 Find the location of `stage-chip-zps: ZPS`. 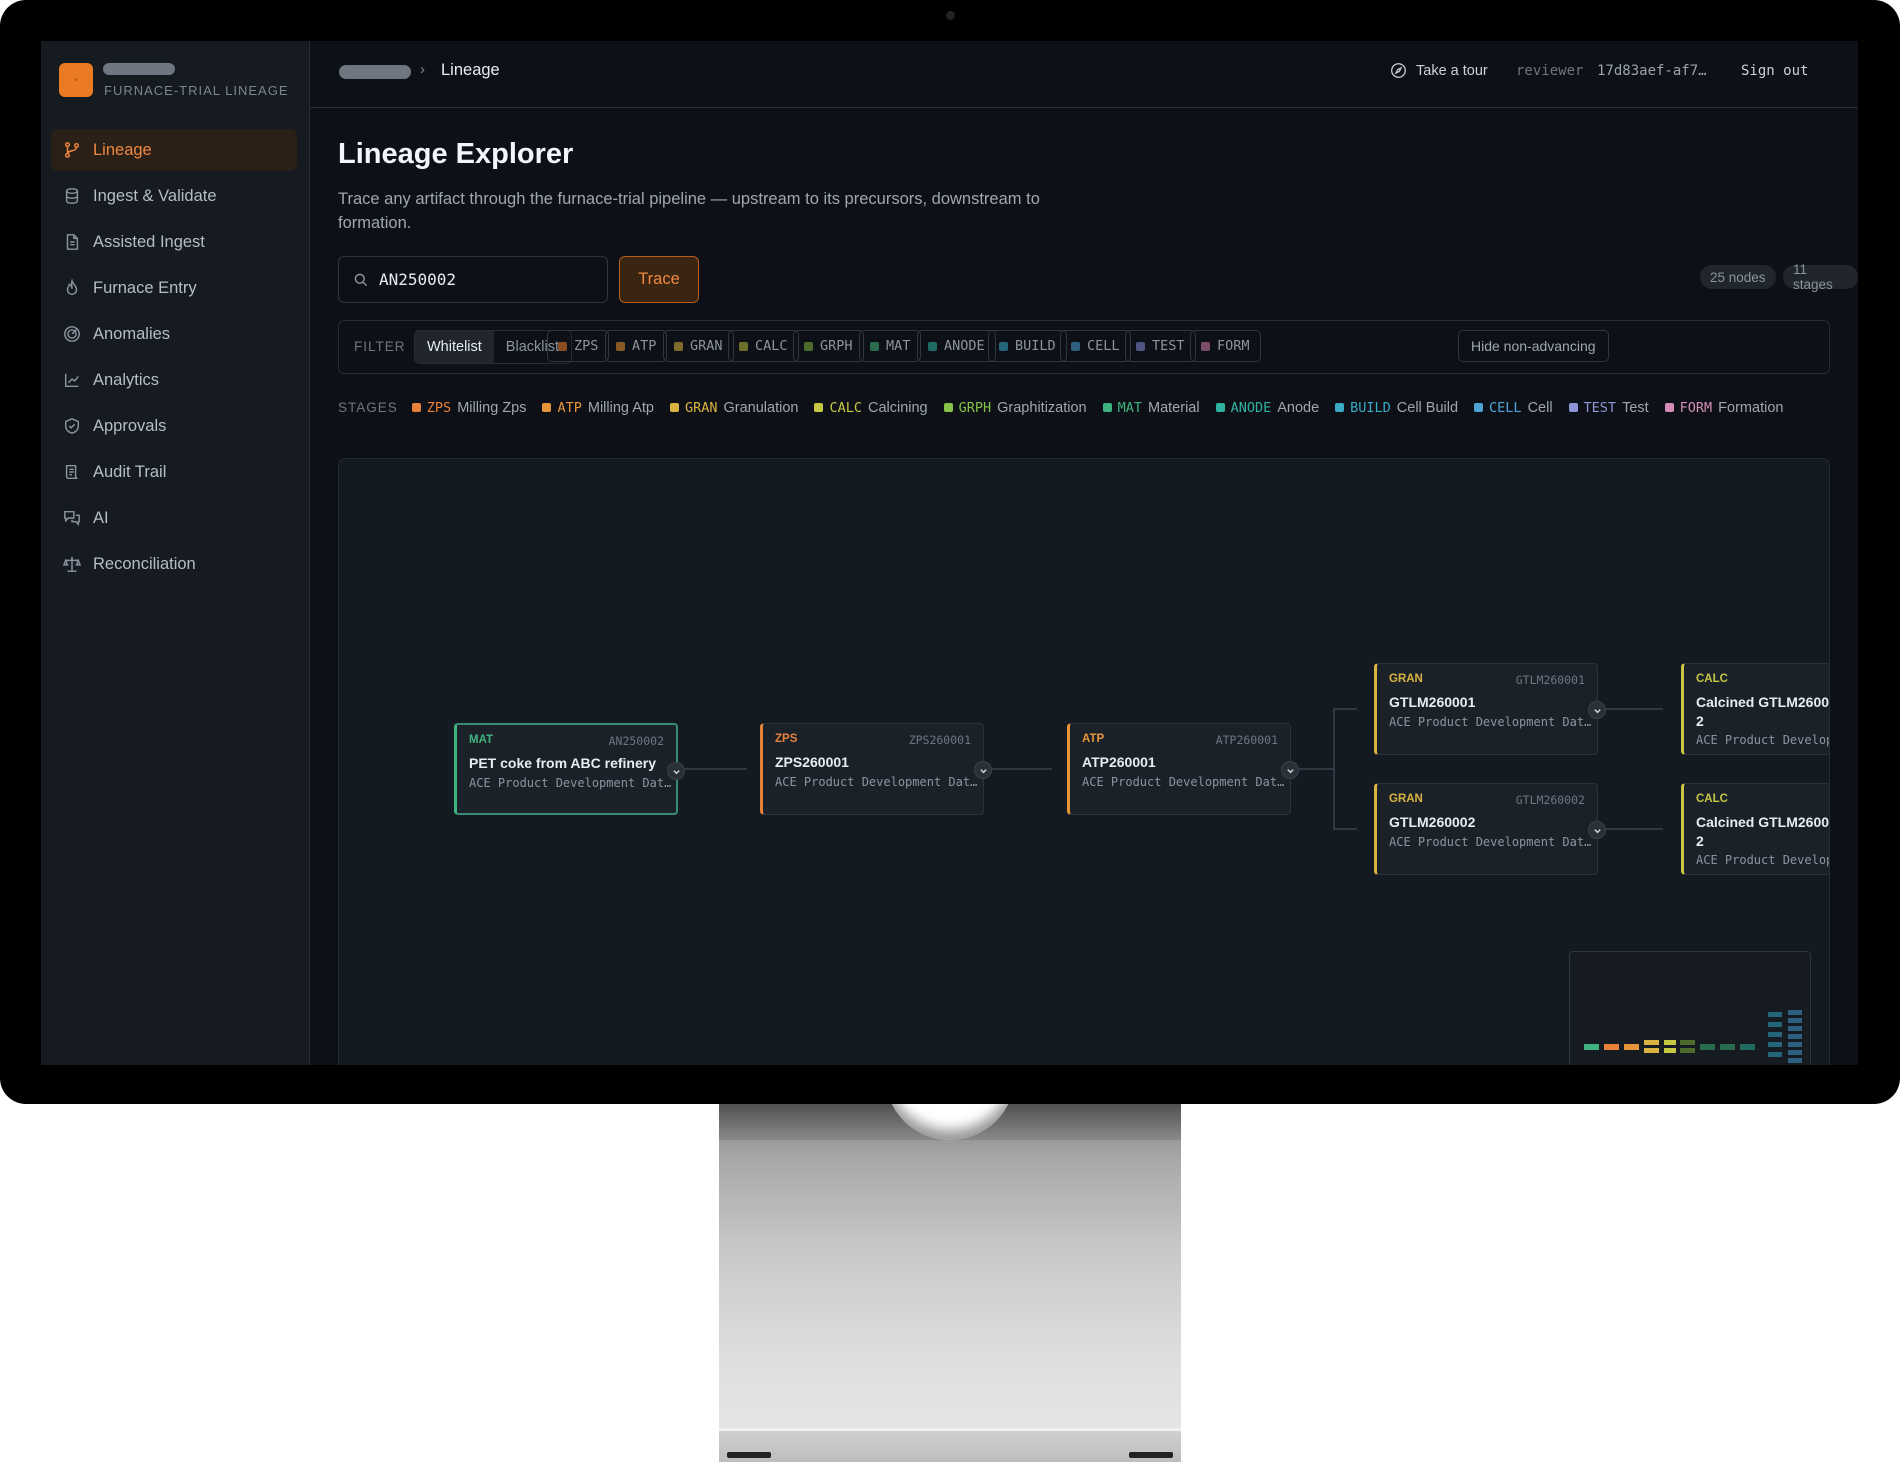

stage-chip-zps: ZPS is located at coordinates (578, 346).